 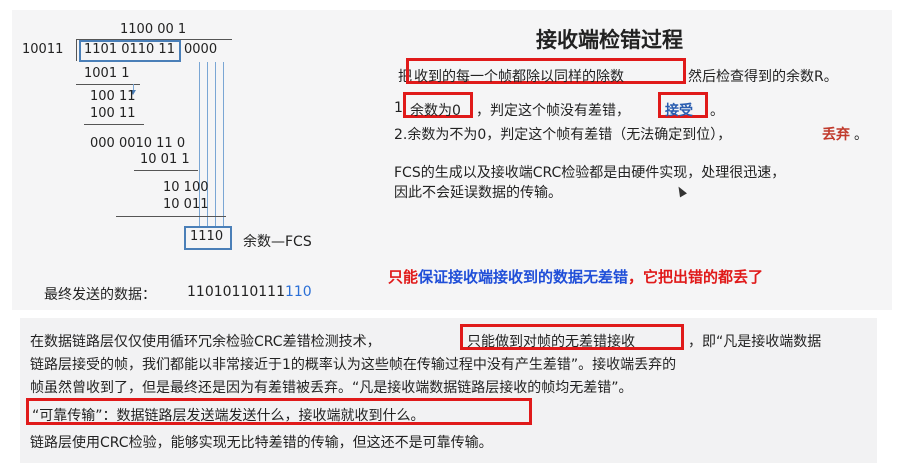 I want to click on fcs-note-line2: 因此不会延误数据的传输。, so click(x=478, y=193).